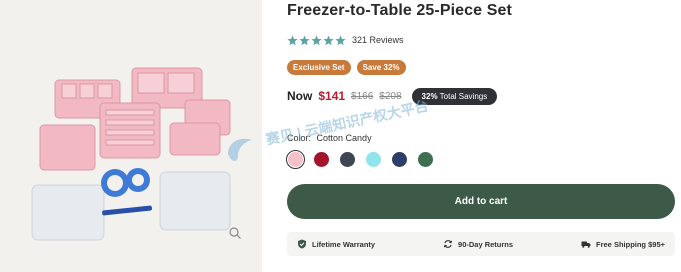 Image resolution: width=681 pixels, height=272 pixels. I want to click on color-selection: Color: Cotton Candy, so click(329, 138).